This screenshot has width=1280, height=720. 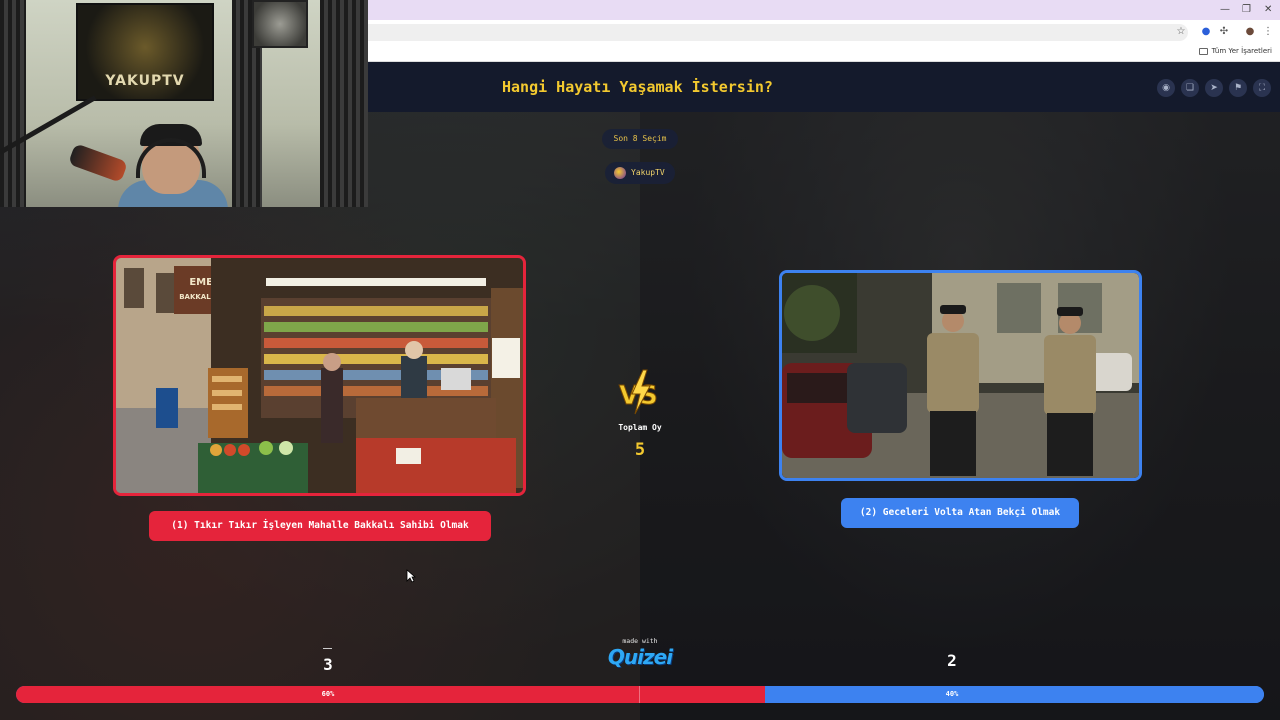 I want to click on username: YakupTV, so click(x=648, y=172).